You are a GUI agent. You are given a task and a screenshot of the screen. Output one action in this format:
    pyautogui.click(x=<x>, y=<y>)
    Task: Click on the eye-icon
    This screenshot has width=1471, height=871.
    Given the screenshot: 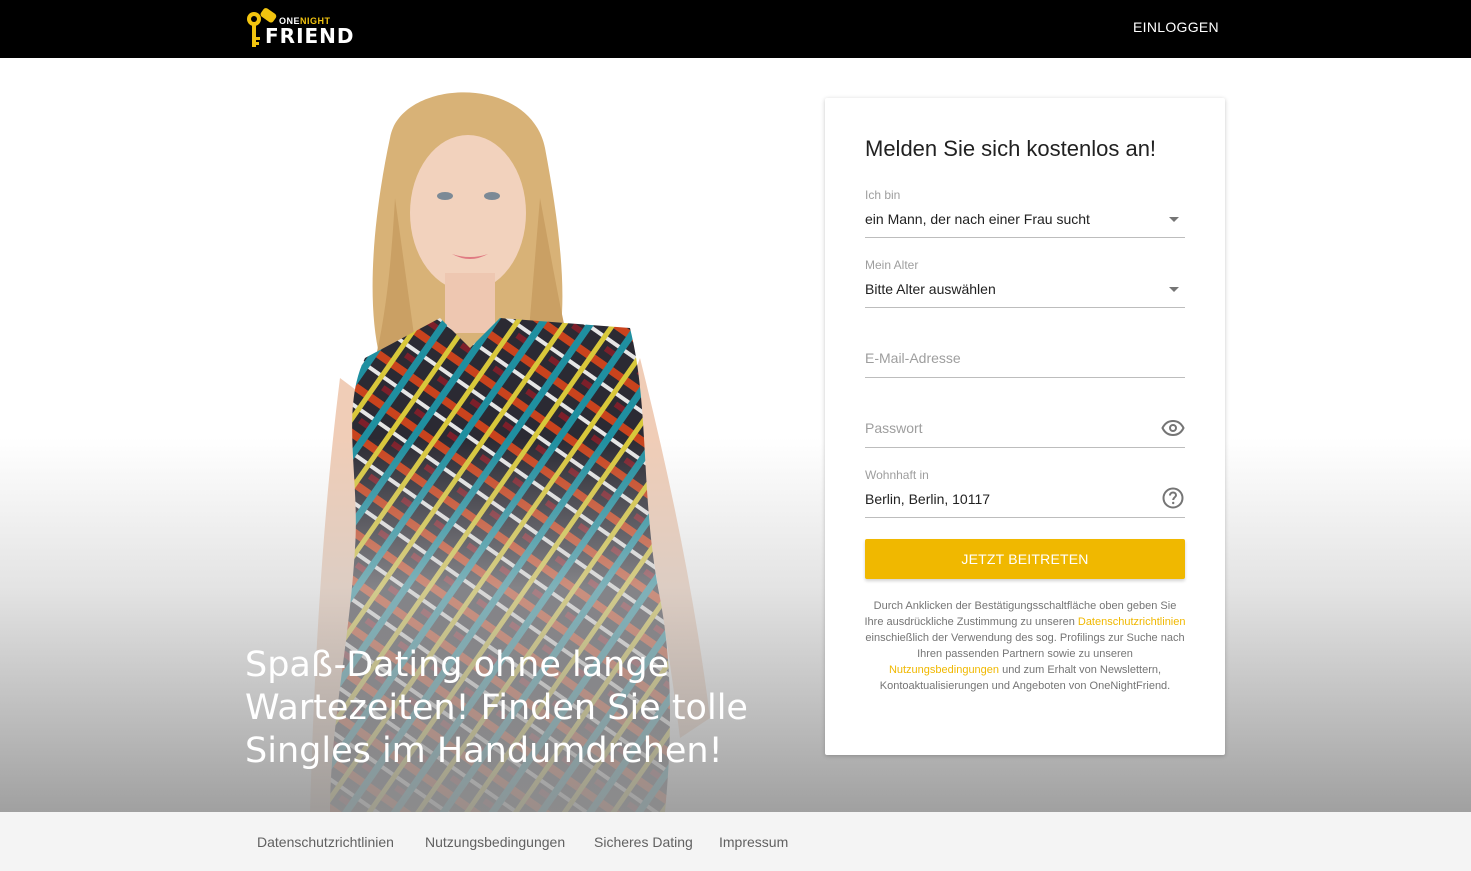 What is the action you would take?
    pyautogui.click(x=1173, y=428)
    